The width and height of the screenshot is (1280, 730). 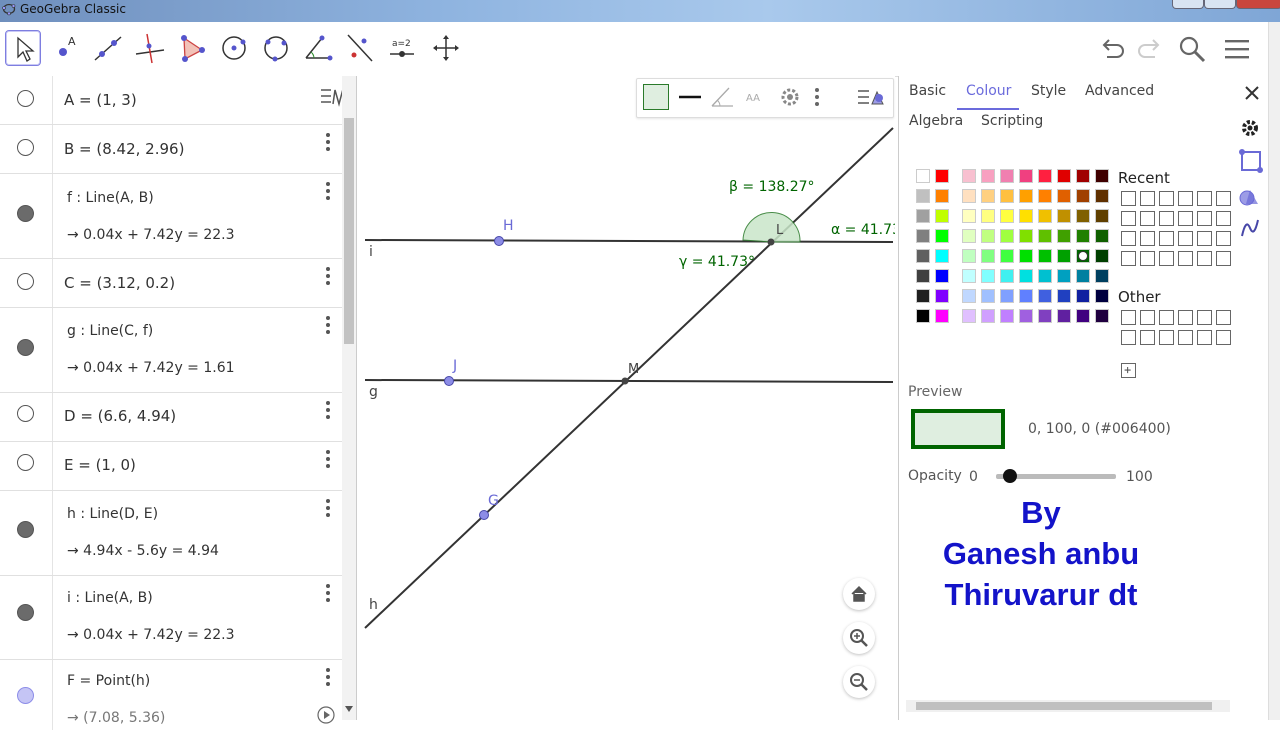 I want to click on close-icon, so click(x=1252, y=93).